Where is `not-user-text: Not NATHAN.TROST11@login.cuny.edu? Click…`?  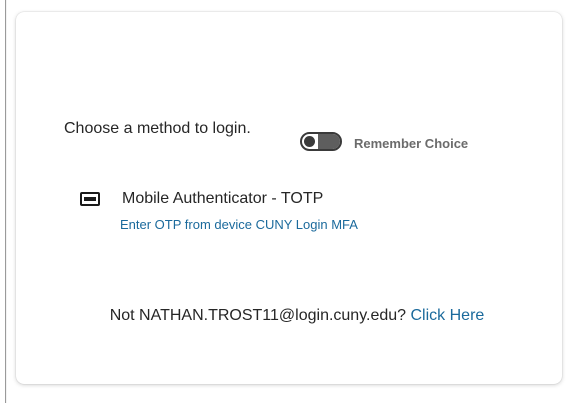 not-user-text: Not NATHAN.TROST11@login.cuny.edu? Click… is located at coordinates (297, 315).